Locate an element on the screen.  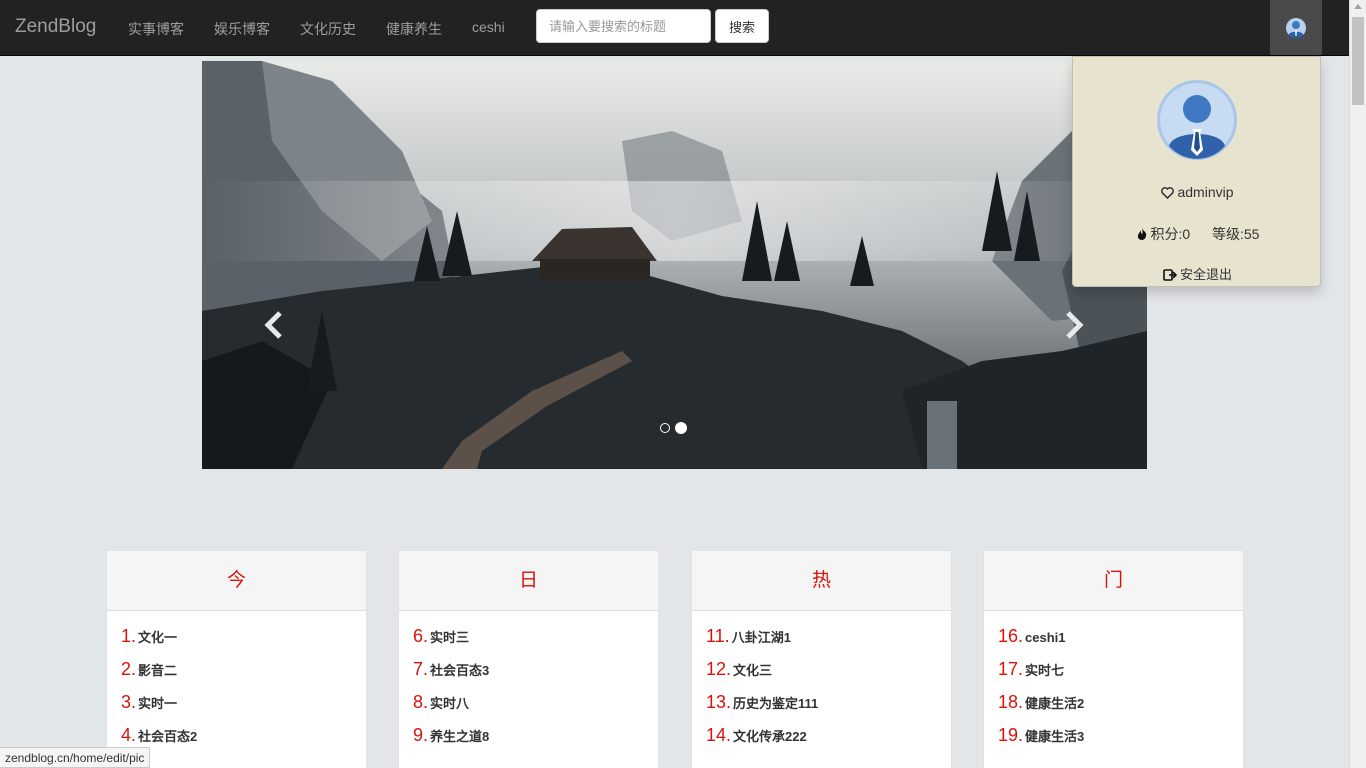
panel-heading: 热 is located at coordinates (821, 581).